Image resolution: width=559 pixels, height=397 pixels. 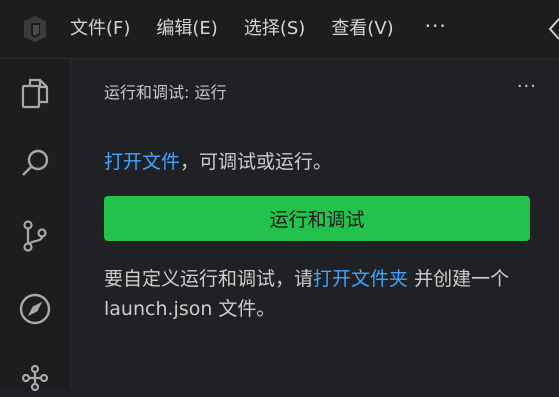 I want to click on menu-view: 查看(V), so click(x=362, y=29).